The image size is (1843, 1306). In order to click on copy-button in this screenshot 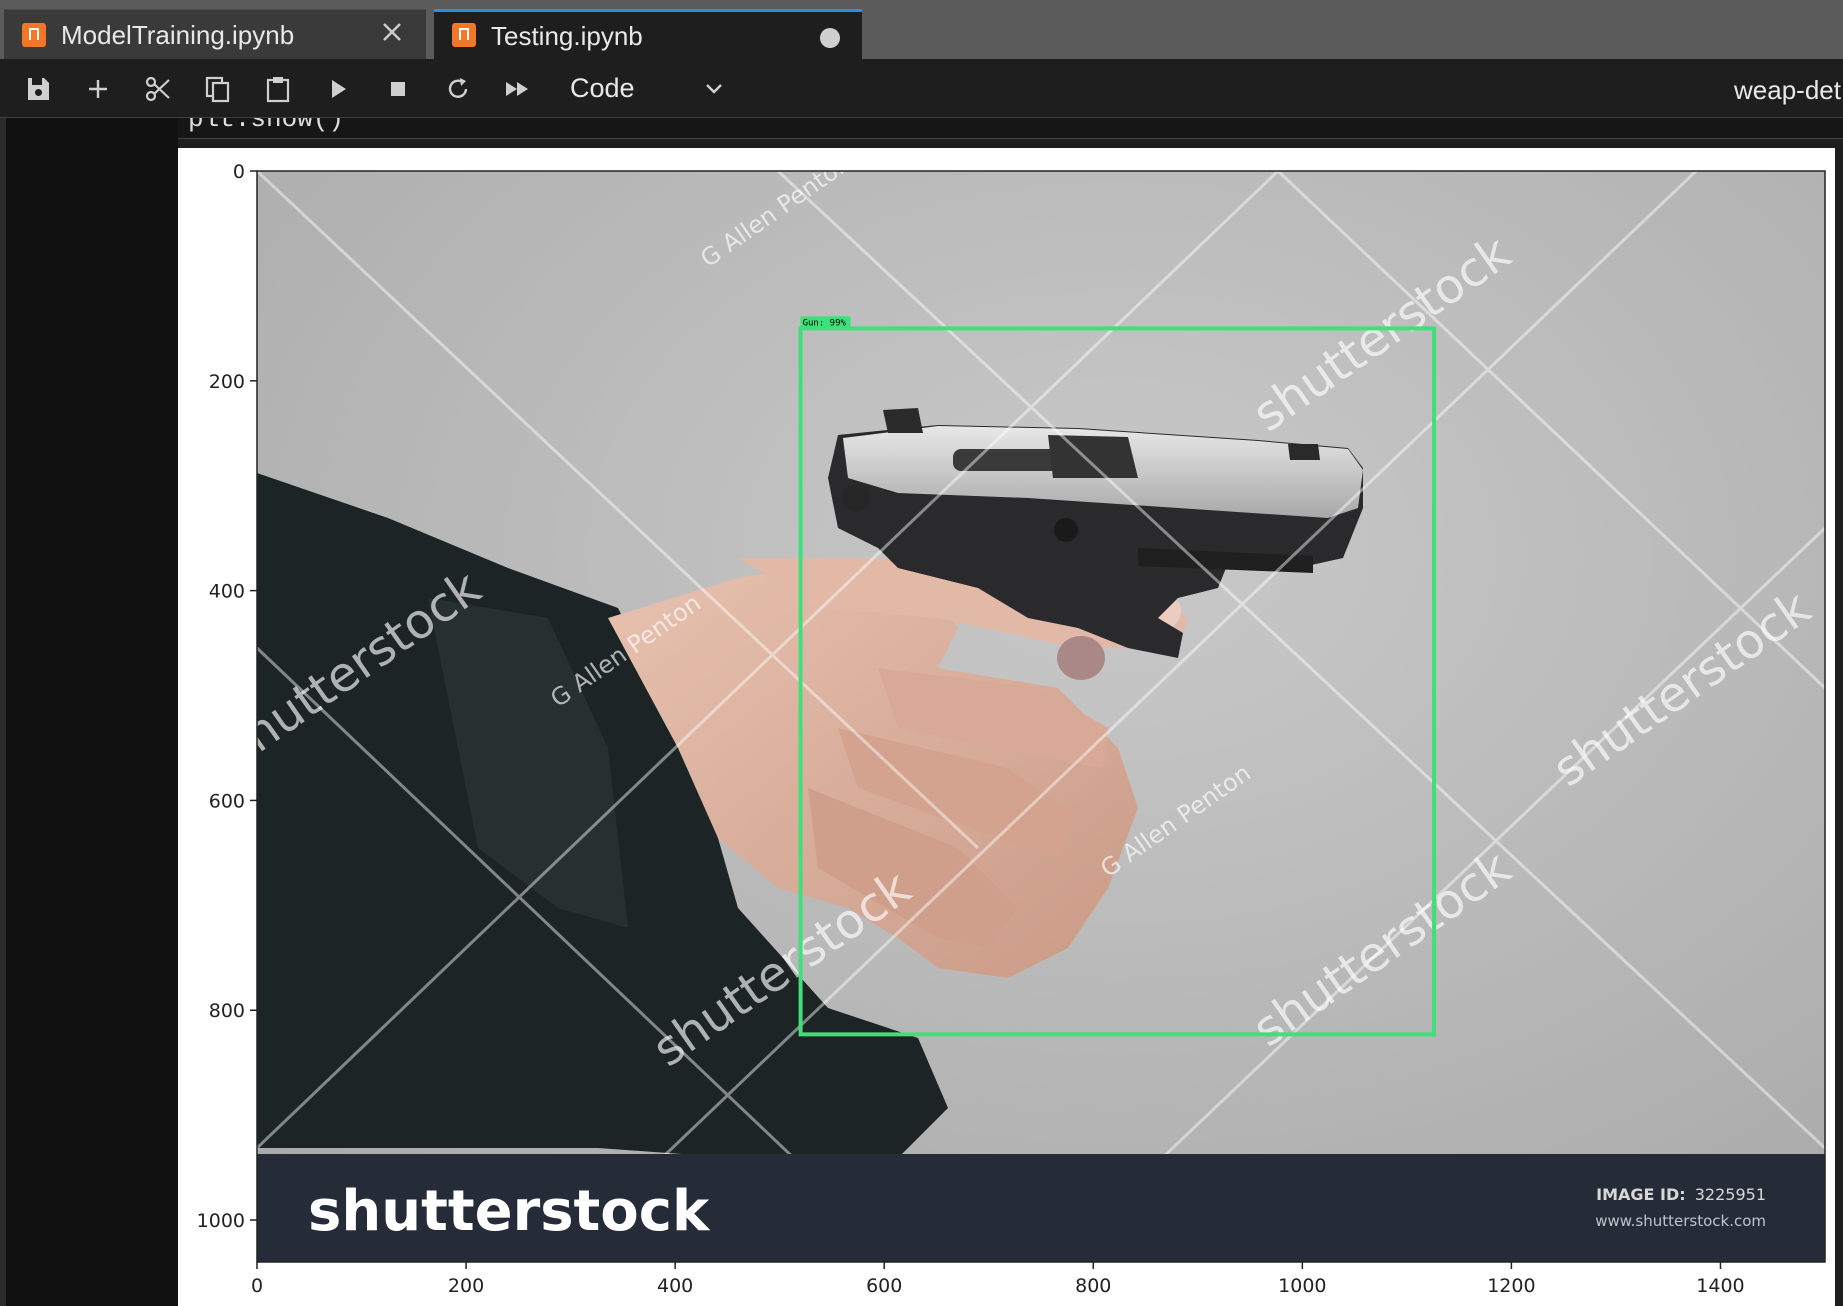, I will do `click(218, 89)`.